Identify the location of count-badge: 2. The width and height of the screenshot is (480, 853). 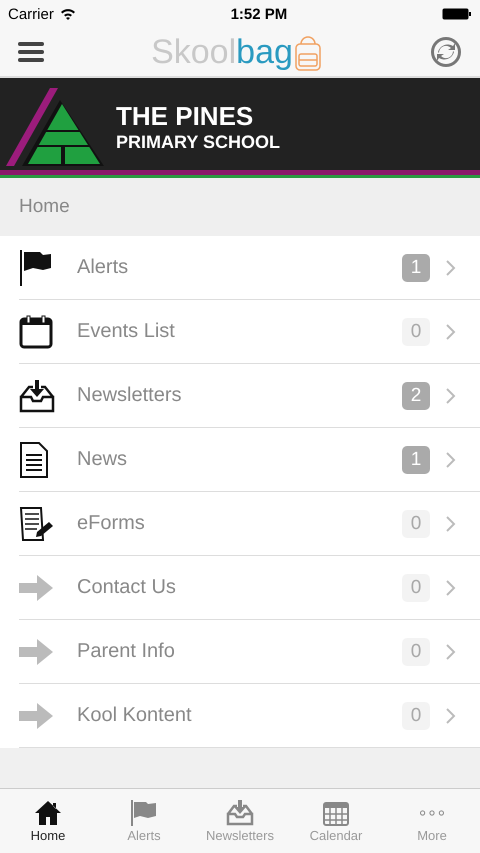
(416, 396).